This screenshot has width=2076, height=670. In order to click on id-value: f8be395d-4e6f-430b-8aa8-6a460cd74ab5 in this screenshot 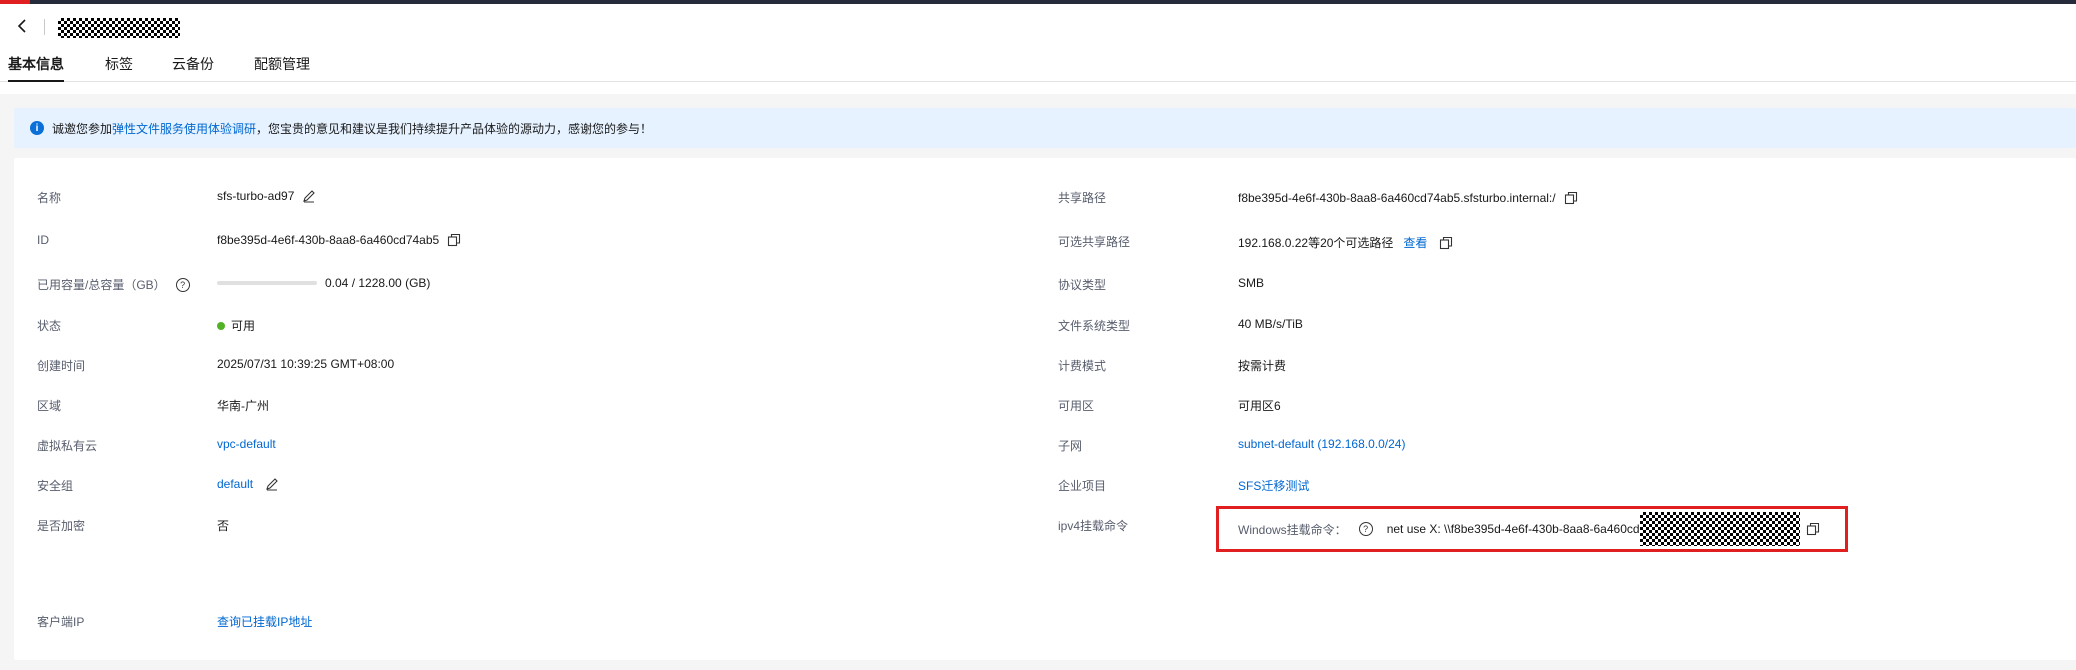, I will do `click(328, 240)`.